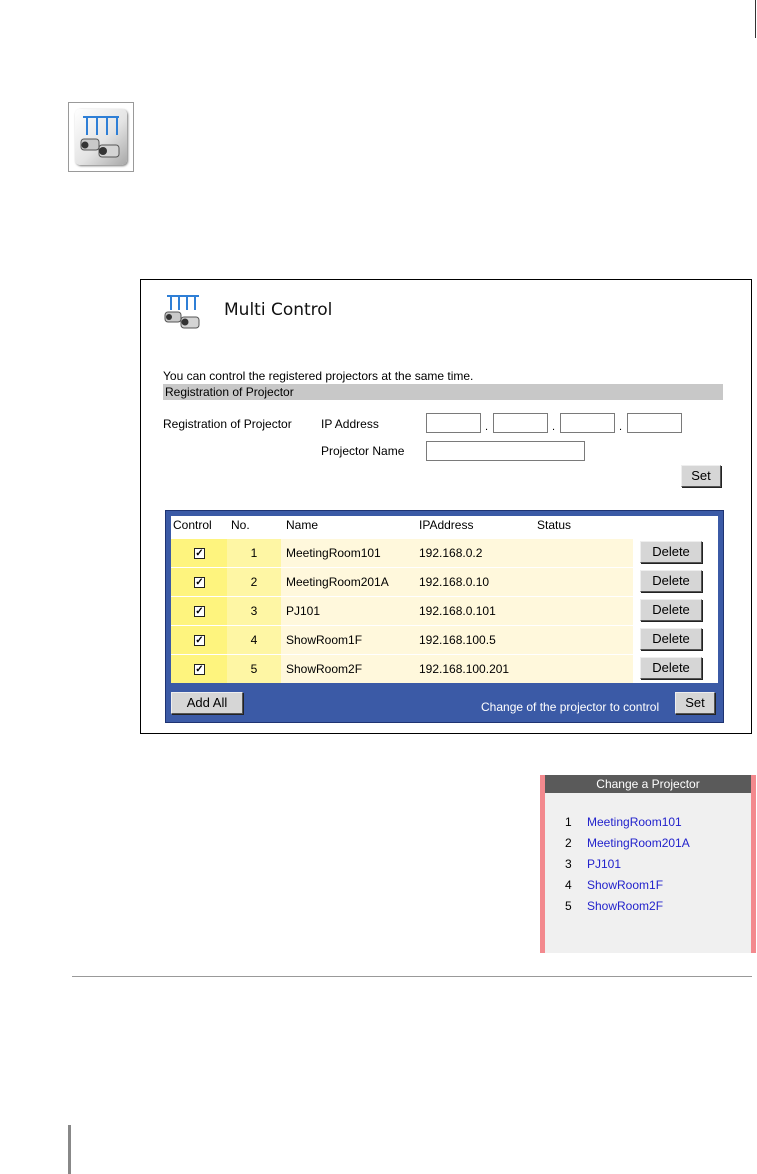 The image size is (757, 1174). Describe the element at coordinates (568, 864) in the screenshot. I see `projector-link-number: 3` at that location.